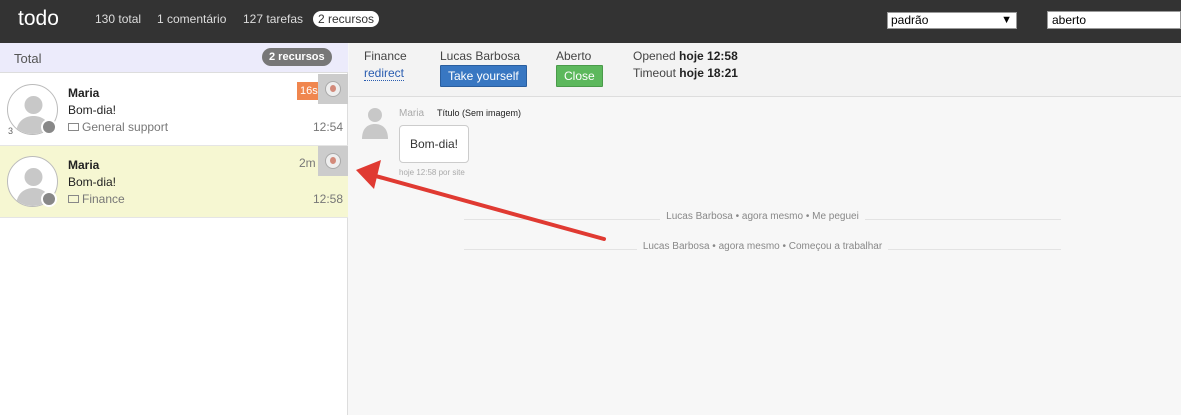  What do you see at coordinates (174, 58) in the screenshot?
I see `list-header: Total 2 recursos` at bounding box center [174, 58].